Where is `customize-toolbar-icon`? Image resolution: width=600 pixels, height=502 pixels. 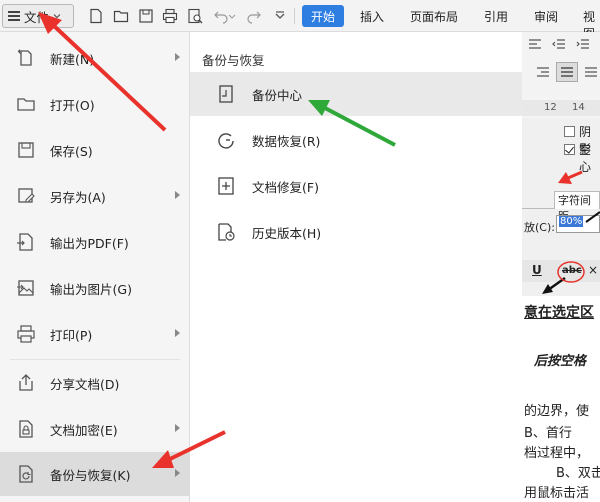
customize-toolbar-icon is located at coordinates (280, 16).